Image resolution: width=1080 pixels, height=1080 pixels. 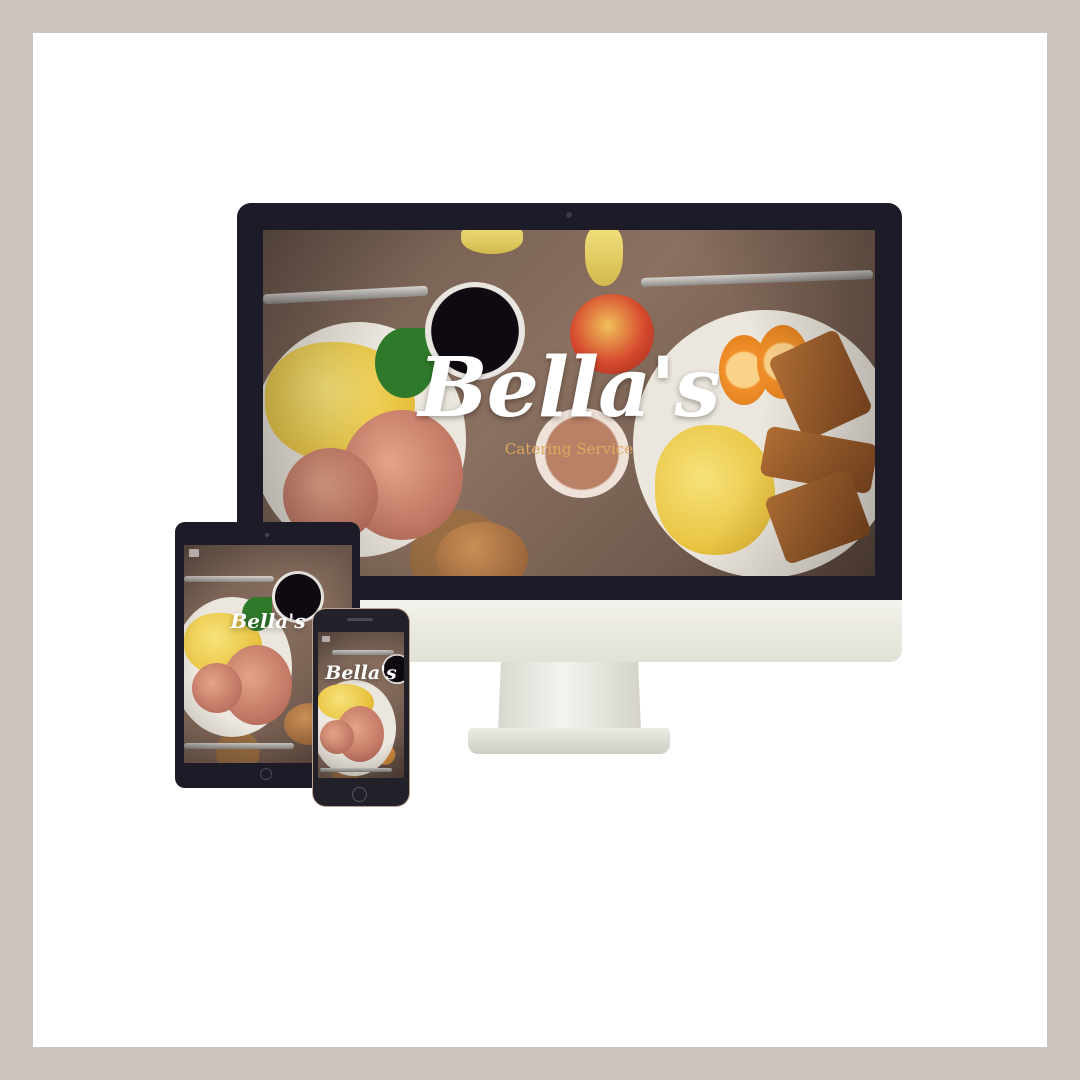 I want to click on phone-screen: Bella's, so click(x=361, y=705).